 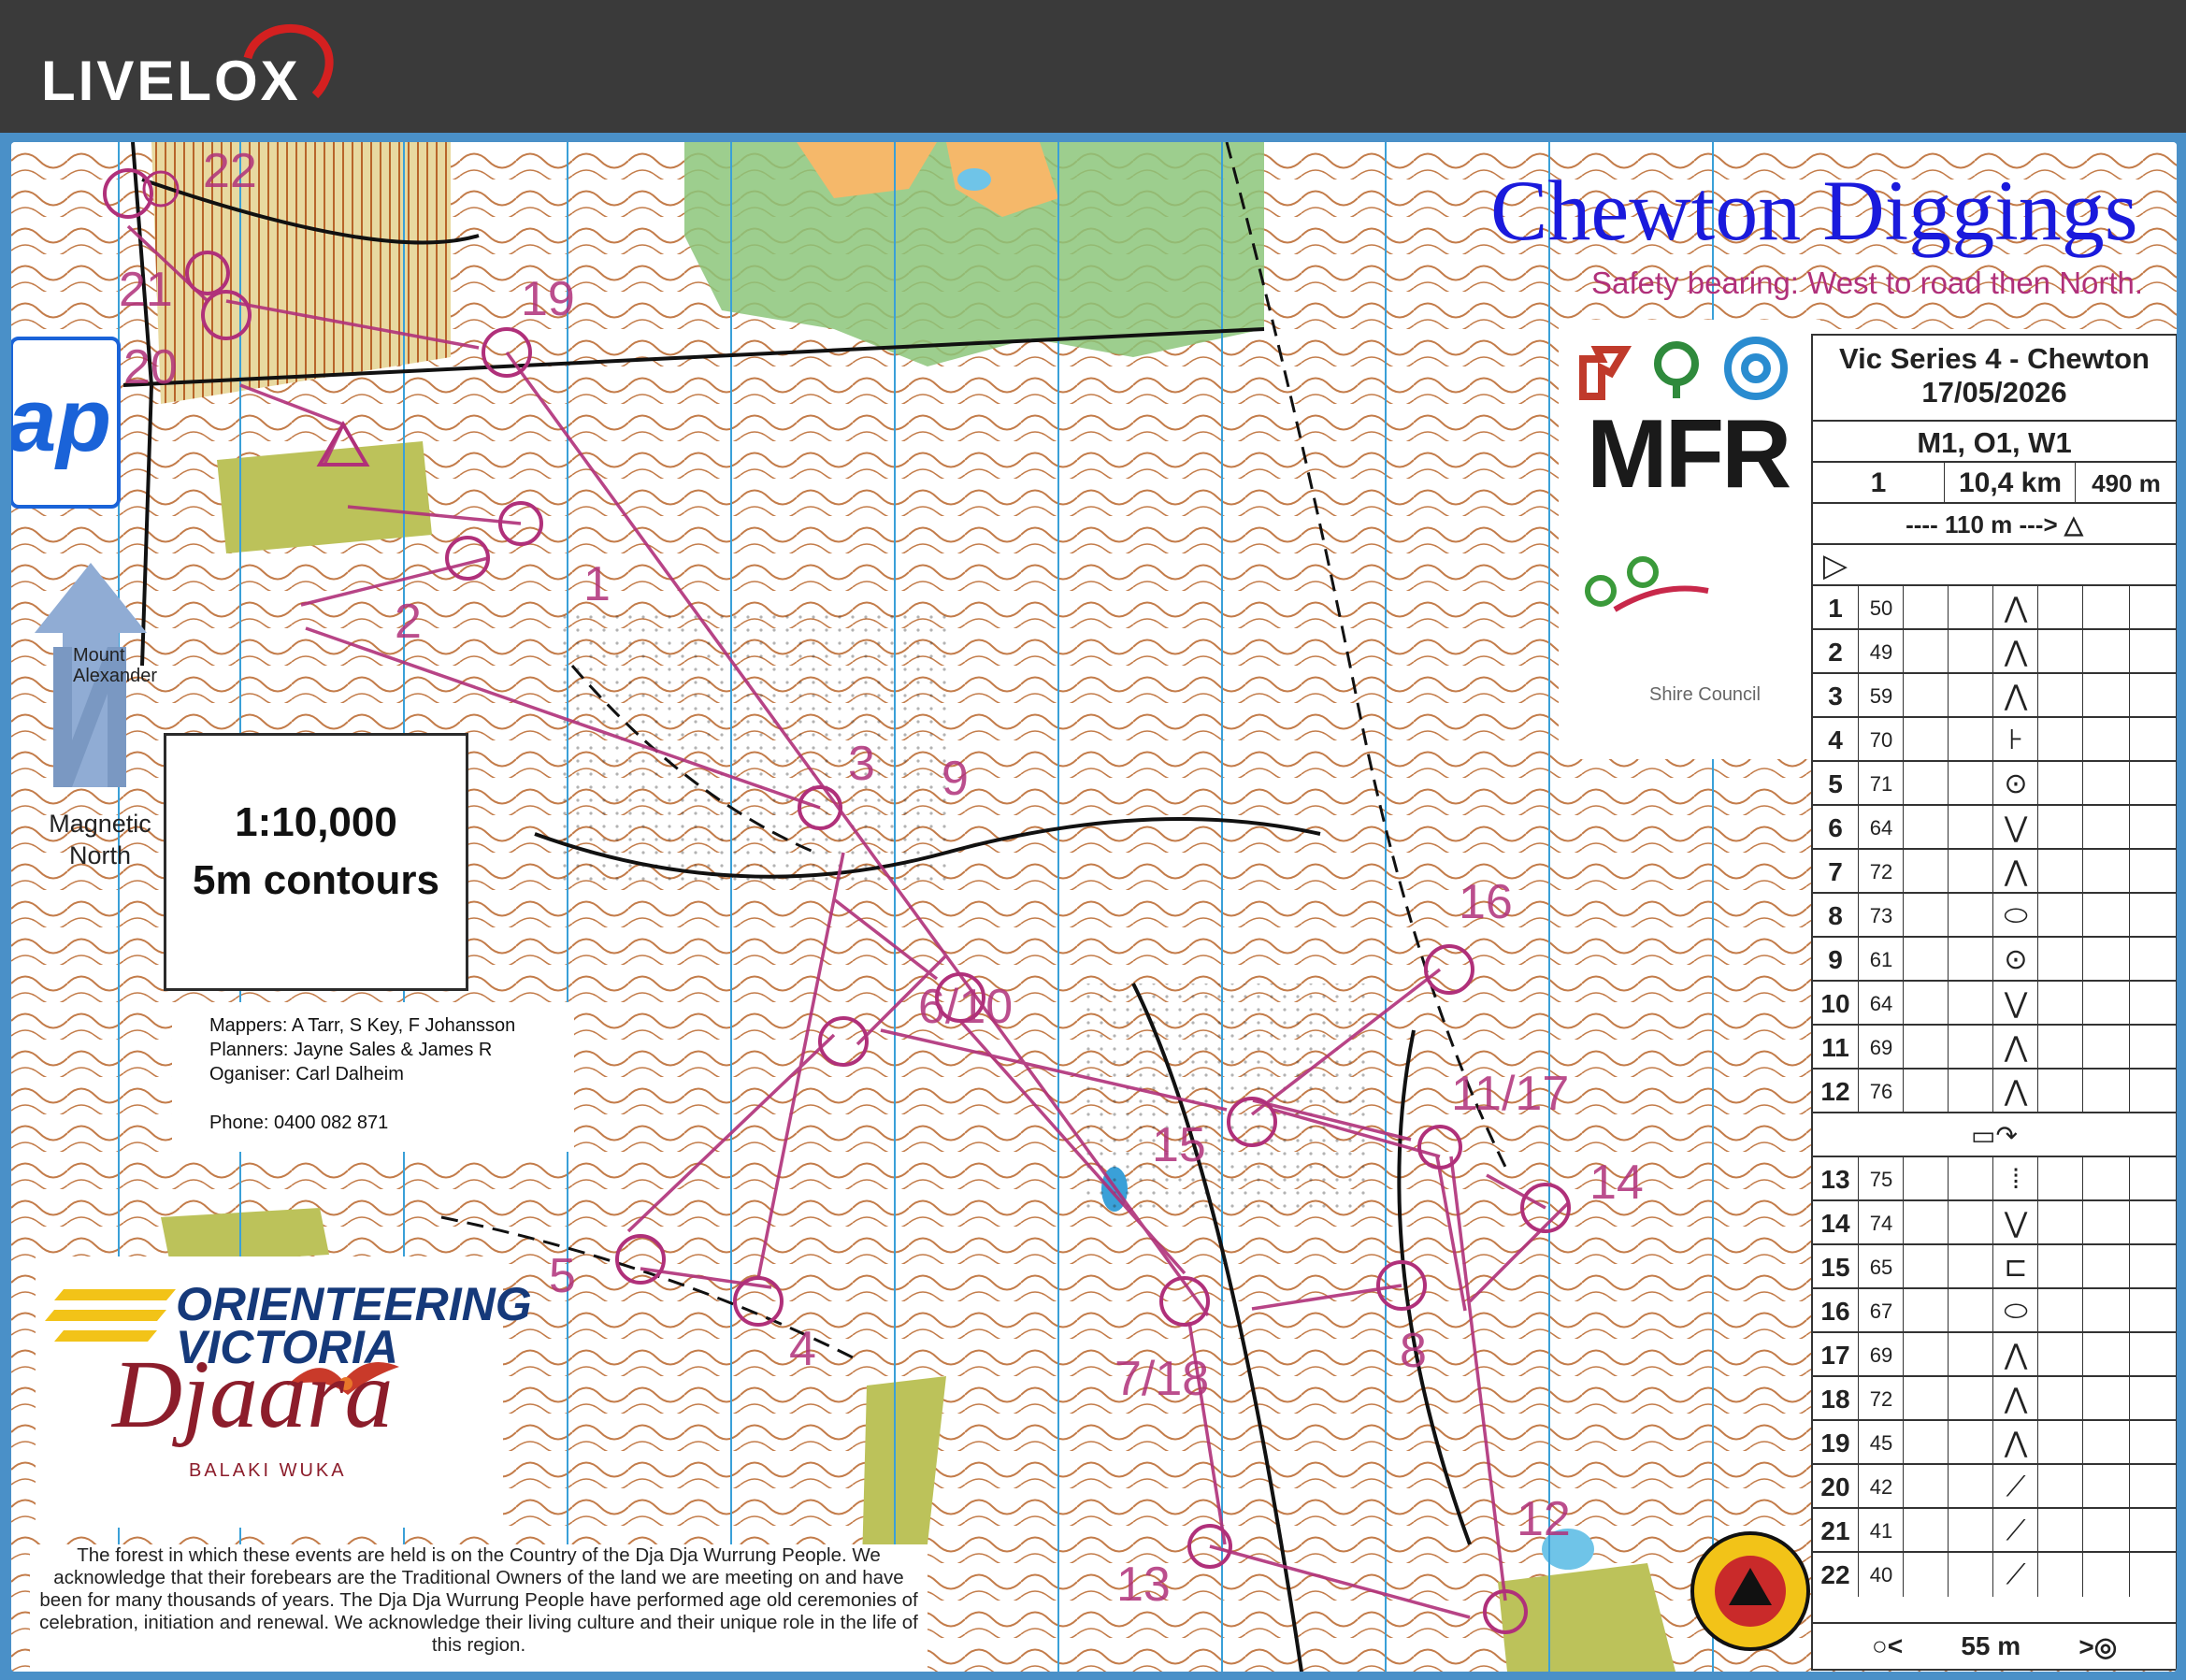 What do you see at coordinates (1835, 1442) in the screenshot?
I see `cc-control-number: 19` at bounding box center [1835, 1442].